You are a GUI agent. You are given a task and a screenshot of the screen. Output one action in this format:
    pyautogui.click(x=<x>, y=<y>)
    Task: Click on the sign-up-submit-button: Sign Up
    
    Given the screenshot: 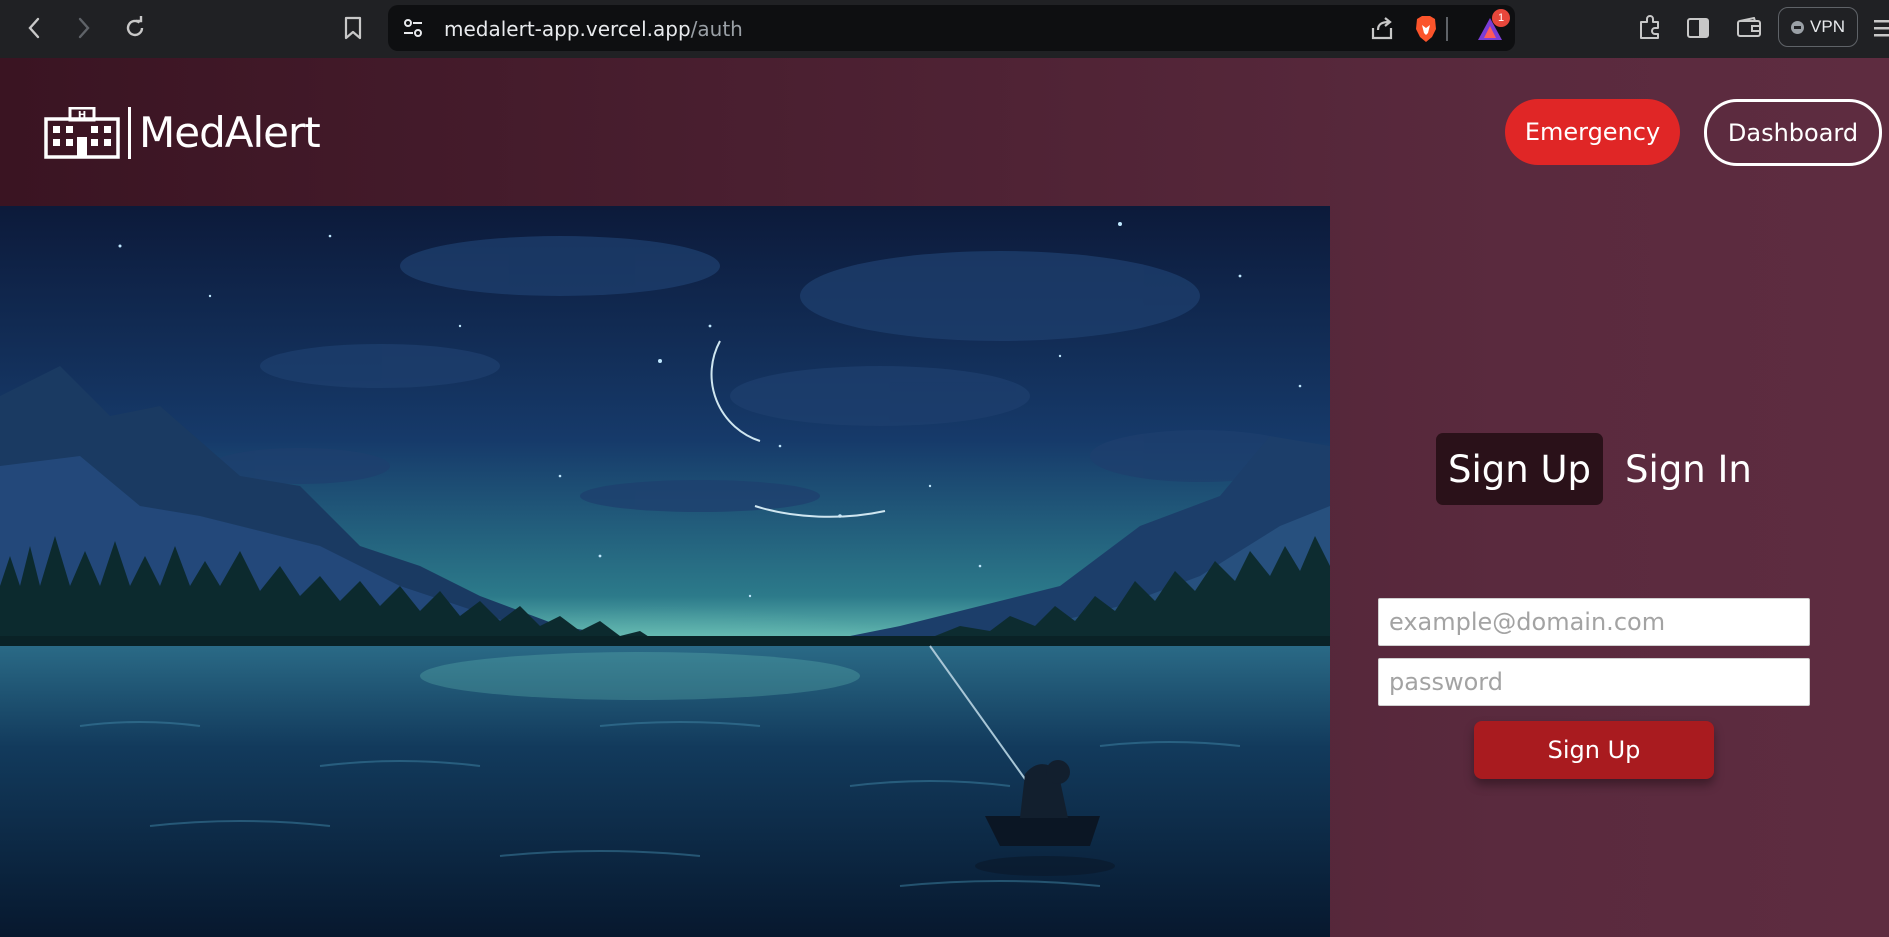 What is the action you would take?
    pyautogui.click(x=1594, y=750)
    